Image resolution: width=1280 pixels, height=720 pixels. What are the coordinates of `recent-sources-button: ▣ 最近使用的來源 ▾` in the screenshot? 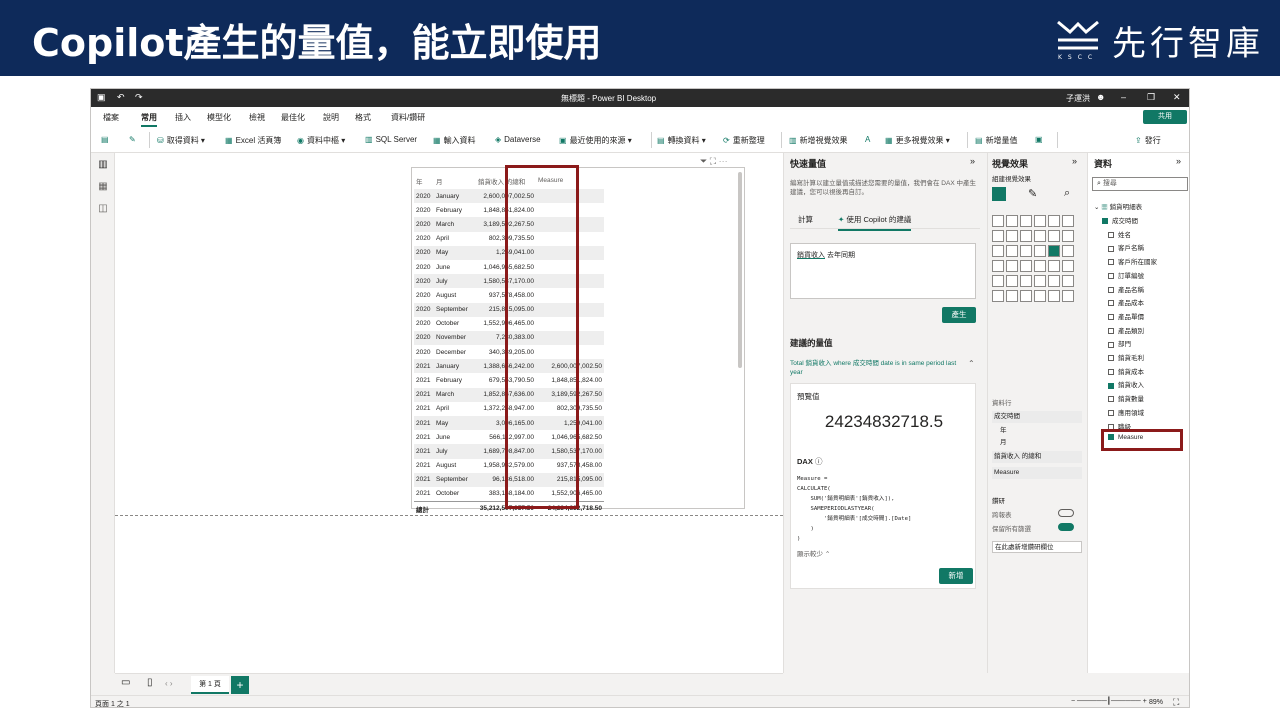 It's located at (595, 140).